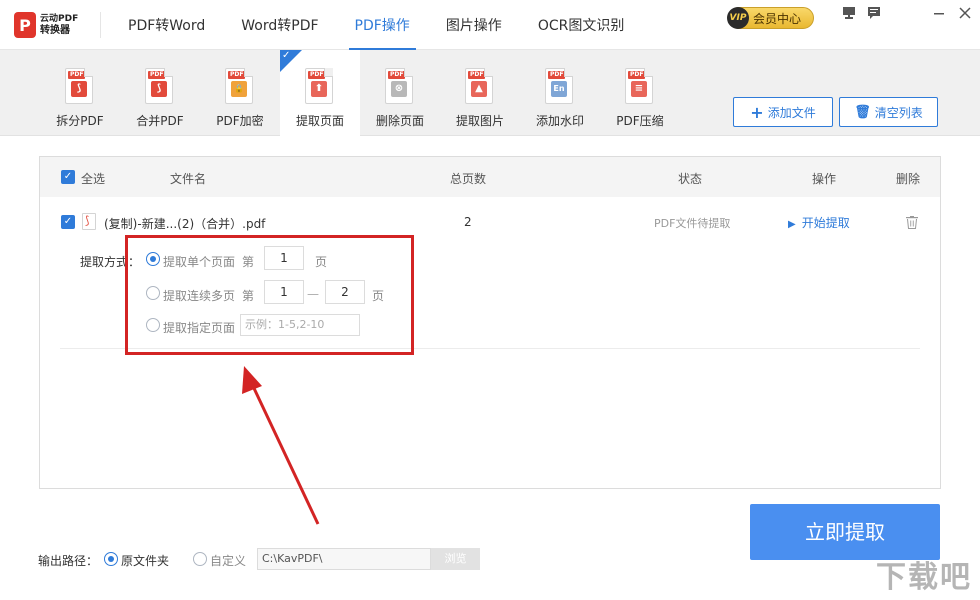  I want to click on original-folder-radio, so click(111, 559).